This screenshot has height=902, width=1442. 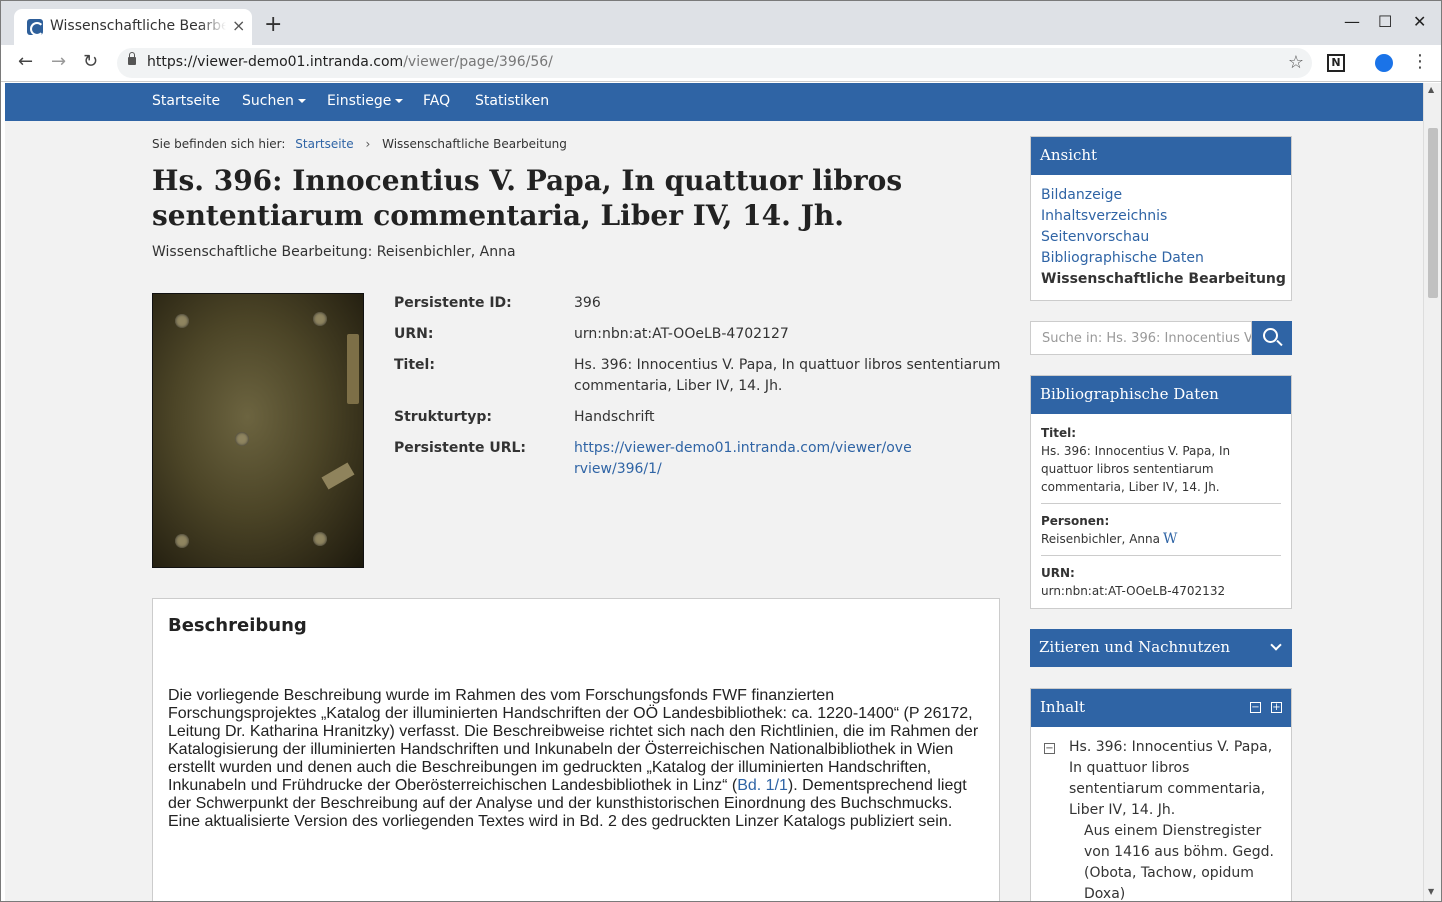 I want to click on nav-statistiken: Statistiken, so click(x=512, y=101).